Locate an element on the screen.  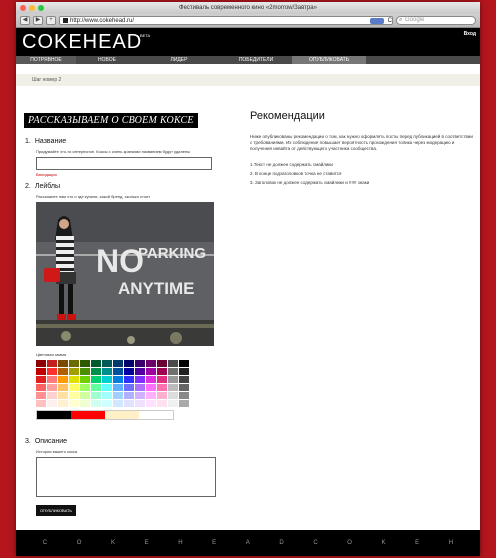
address-bar: http://www.cokehead.ru/ C is located at coordinates (226, 20).